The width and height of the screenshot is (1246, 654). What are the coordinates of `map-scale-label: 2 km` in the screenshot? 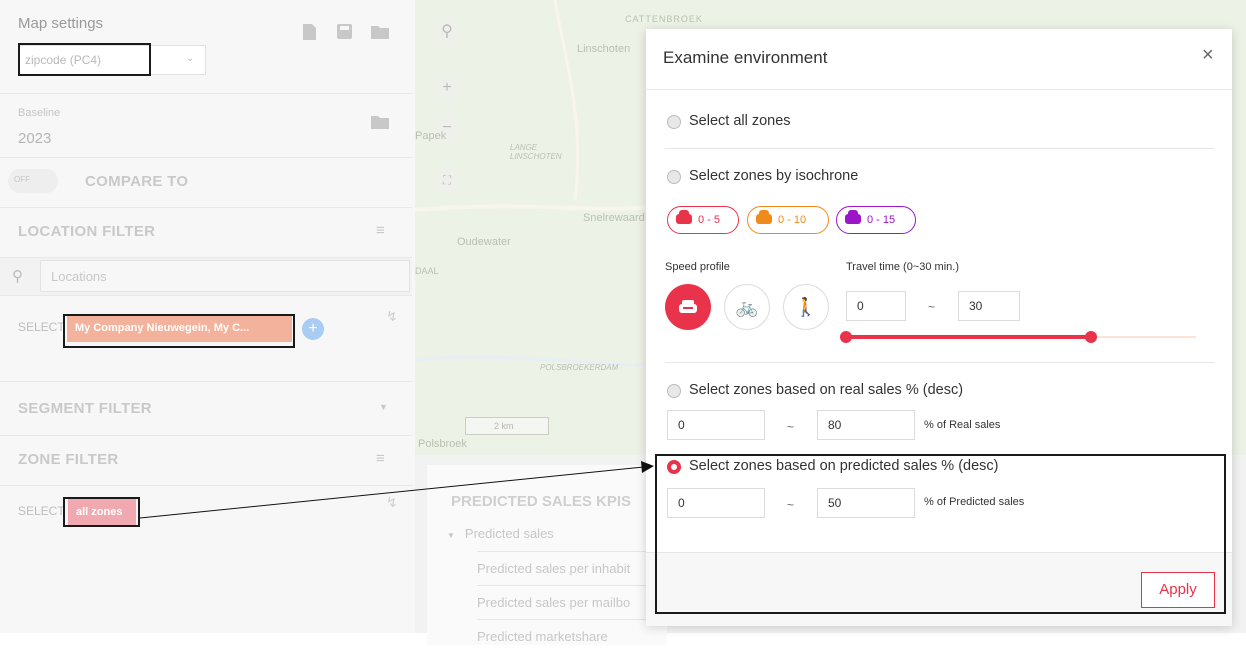 It's located at (504, 426).